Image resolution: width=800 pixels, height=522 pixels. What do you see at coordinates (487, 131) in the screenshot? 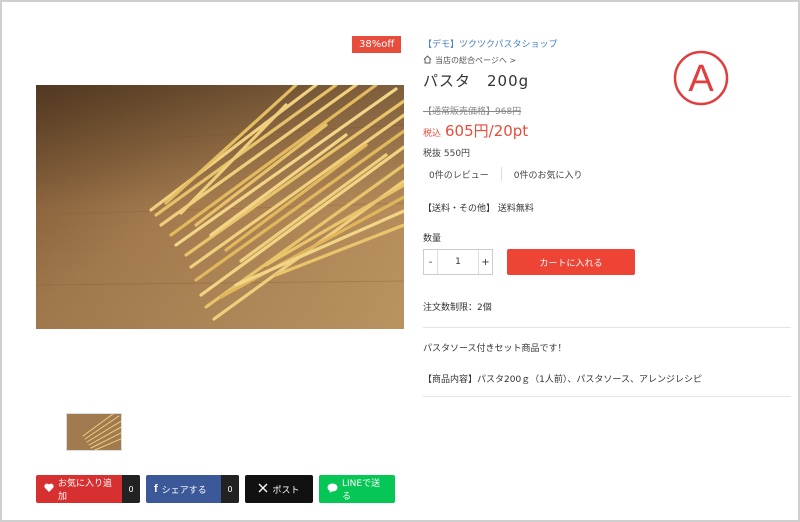
I see `sale-price: 605円/20pt` at bounding box center [487, 131].